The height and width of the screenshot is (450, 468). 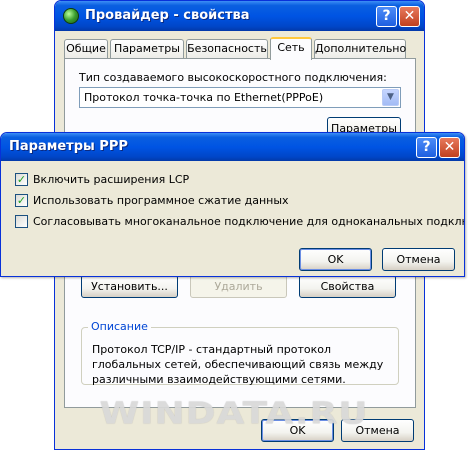 I want to click on connection-type-value: Протокол точка-точка по Ethernet(PPPoE), so click(x=204, y=97).